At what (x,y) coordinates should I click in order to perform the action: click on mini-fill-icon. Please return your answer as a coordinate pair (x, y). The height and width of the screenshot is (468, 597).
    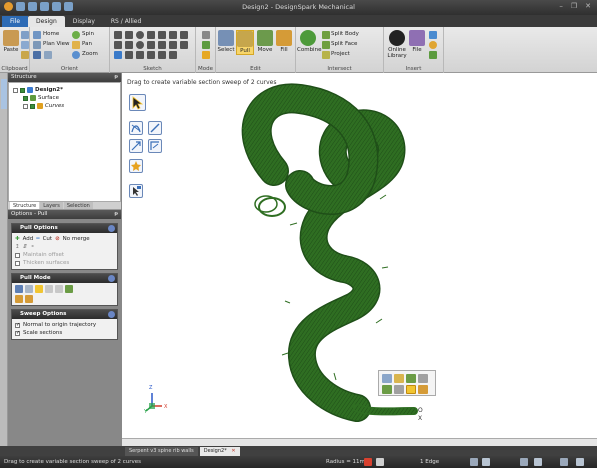
    Looking at the image, I should click on (387, 389).